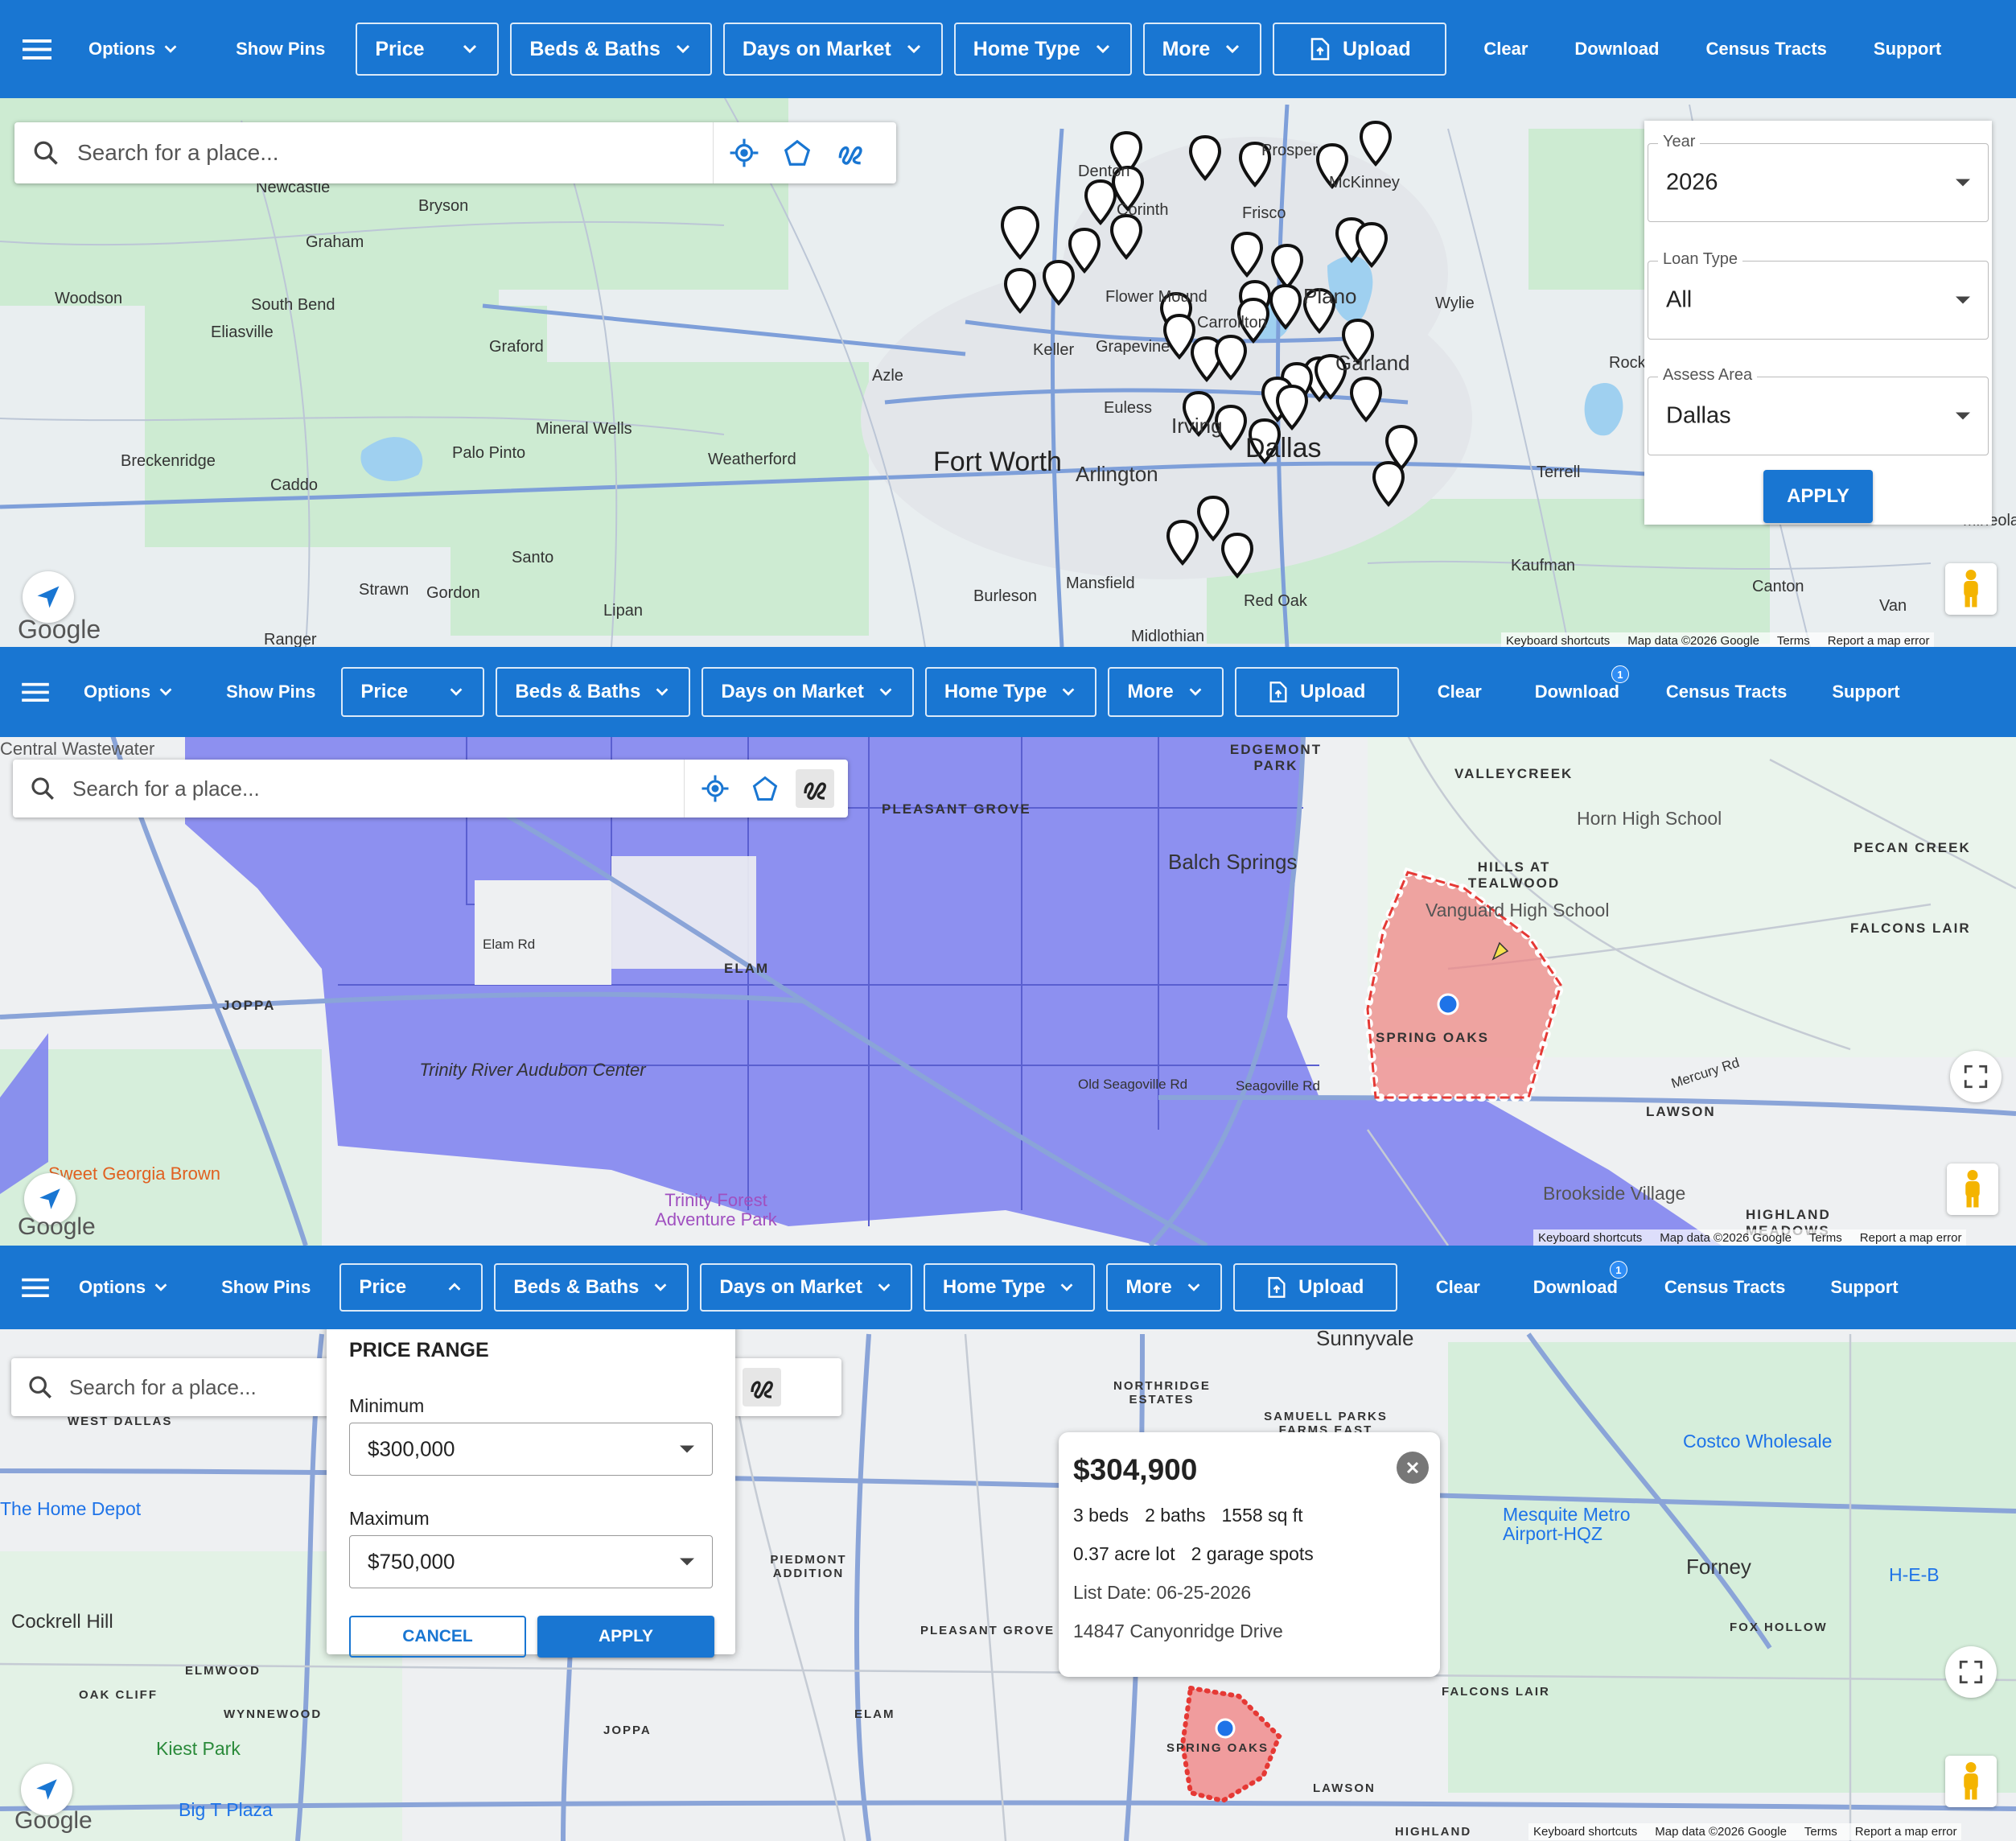 The image size is (2016, 1841). I want to click on minimum-price-select: $300,000, so click(531, 1449).